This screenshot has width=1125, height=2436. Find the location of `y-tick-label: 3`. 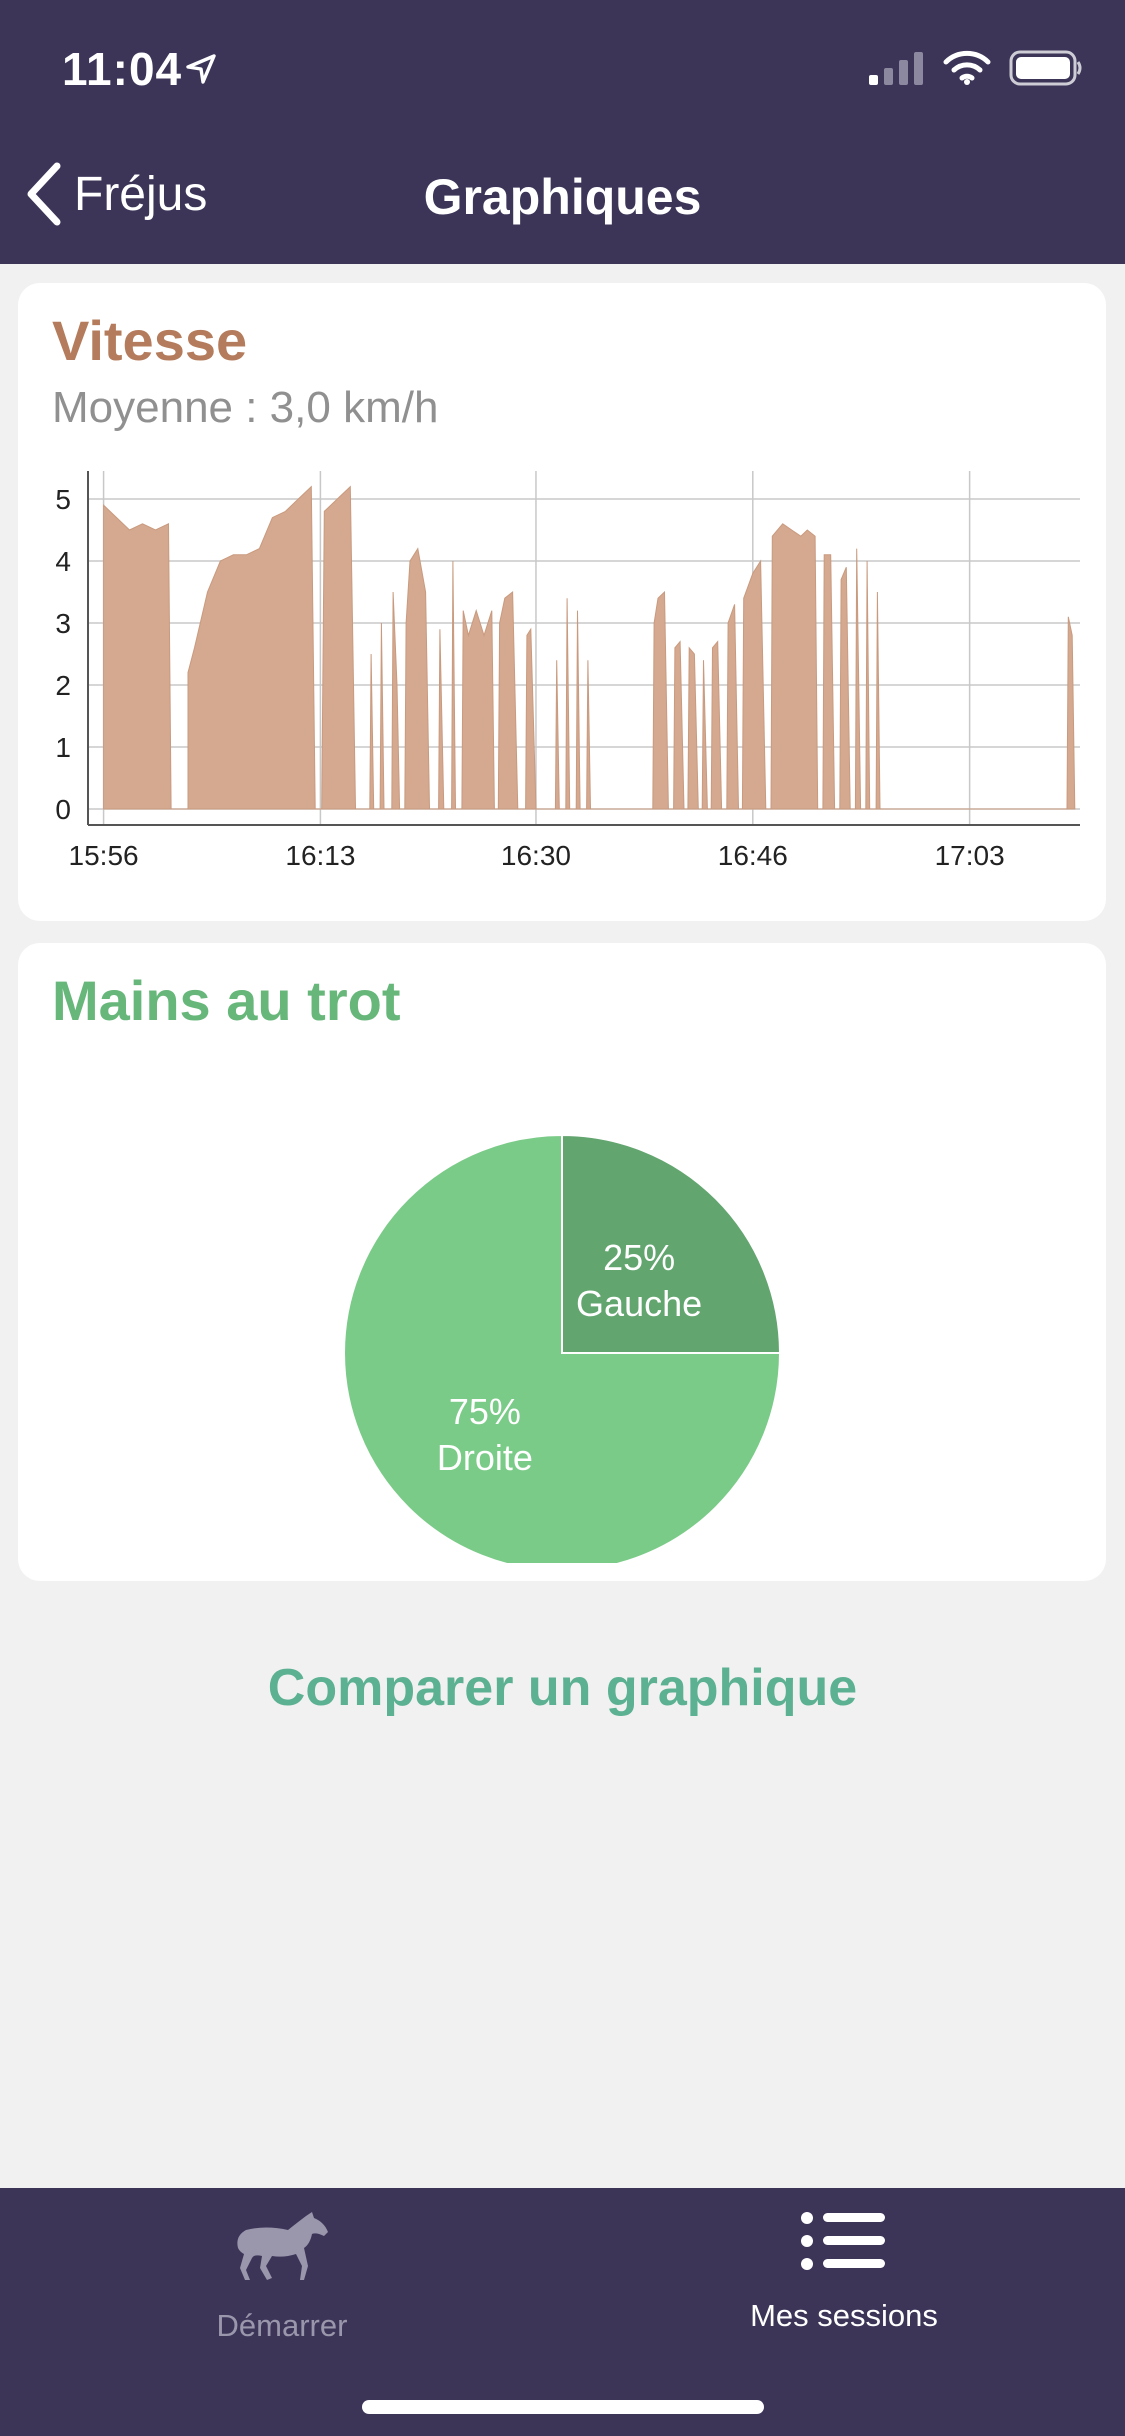

y-tick-label: 3 is located at coordinates (63, 623).